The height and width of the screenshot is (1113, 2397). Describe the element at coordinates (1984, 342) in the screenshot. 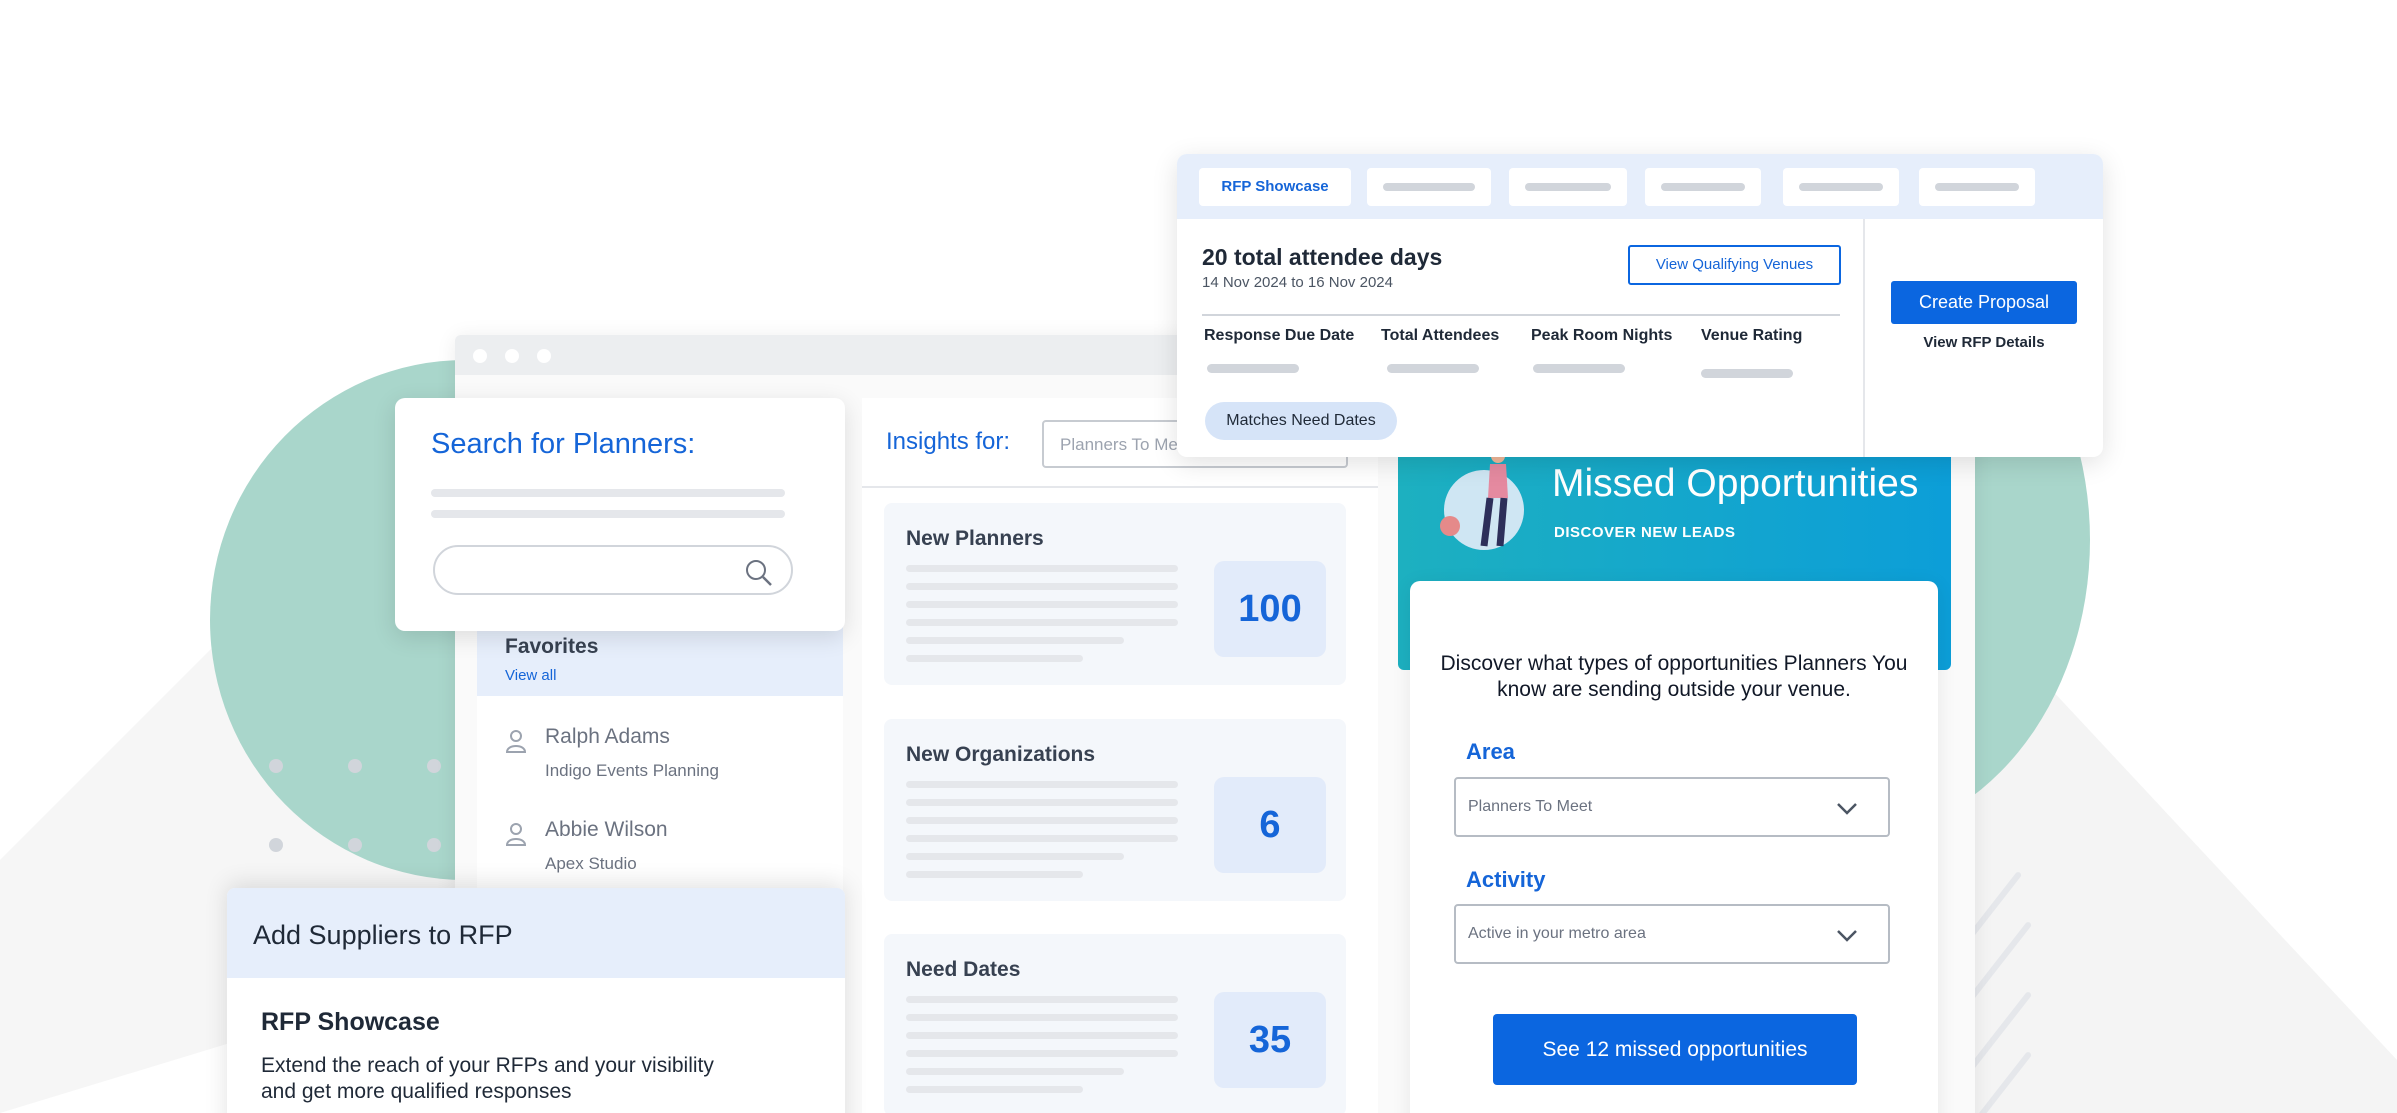

I see `view-rfp-details-link: View RFP Details` at that location.